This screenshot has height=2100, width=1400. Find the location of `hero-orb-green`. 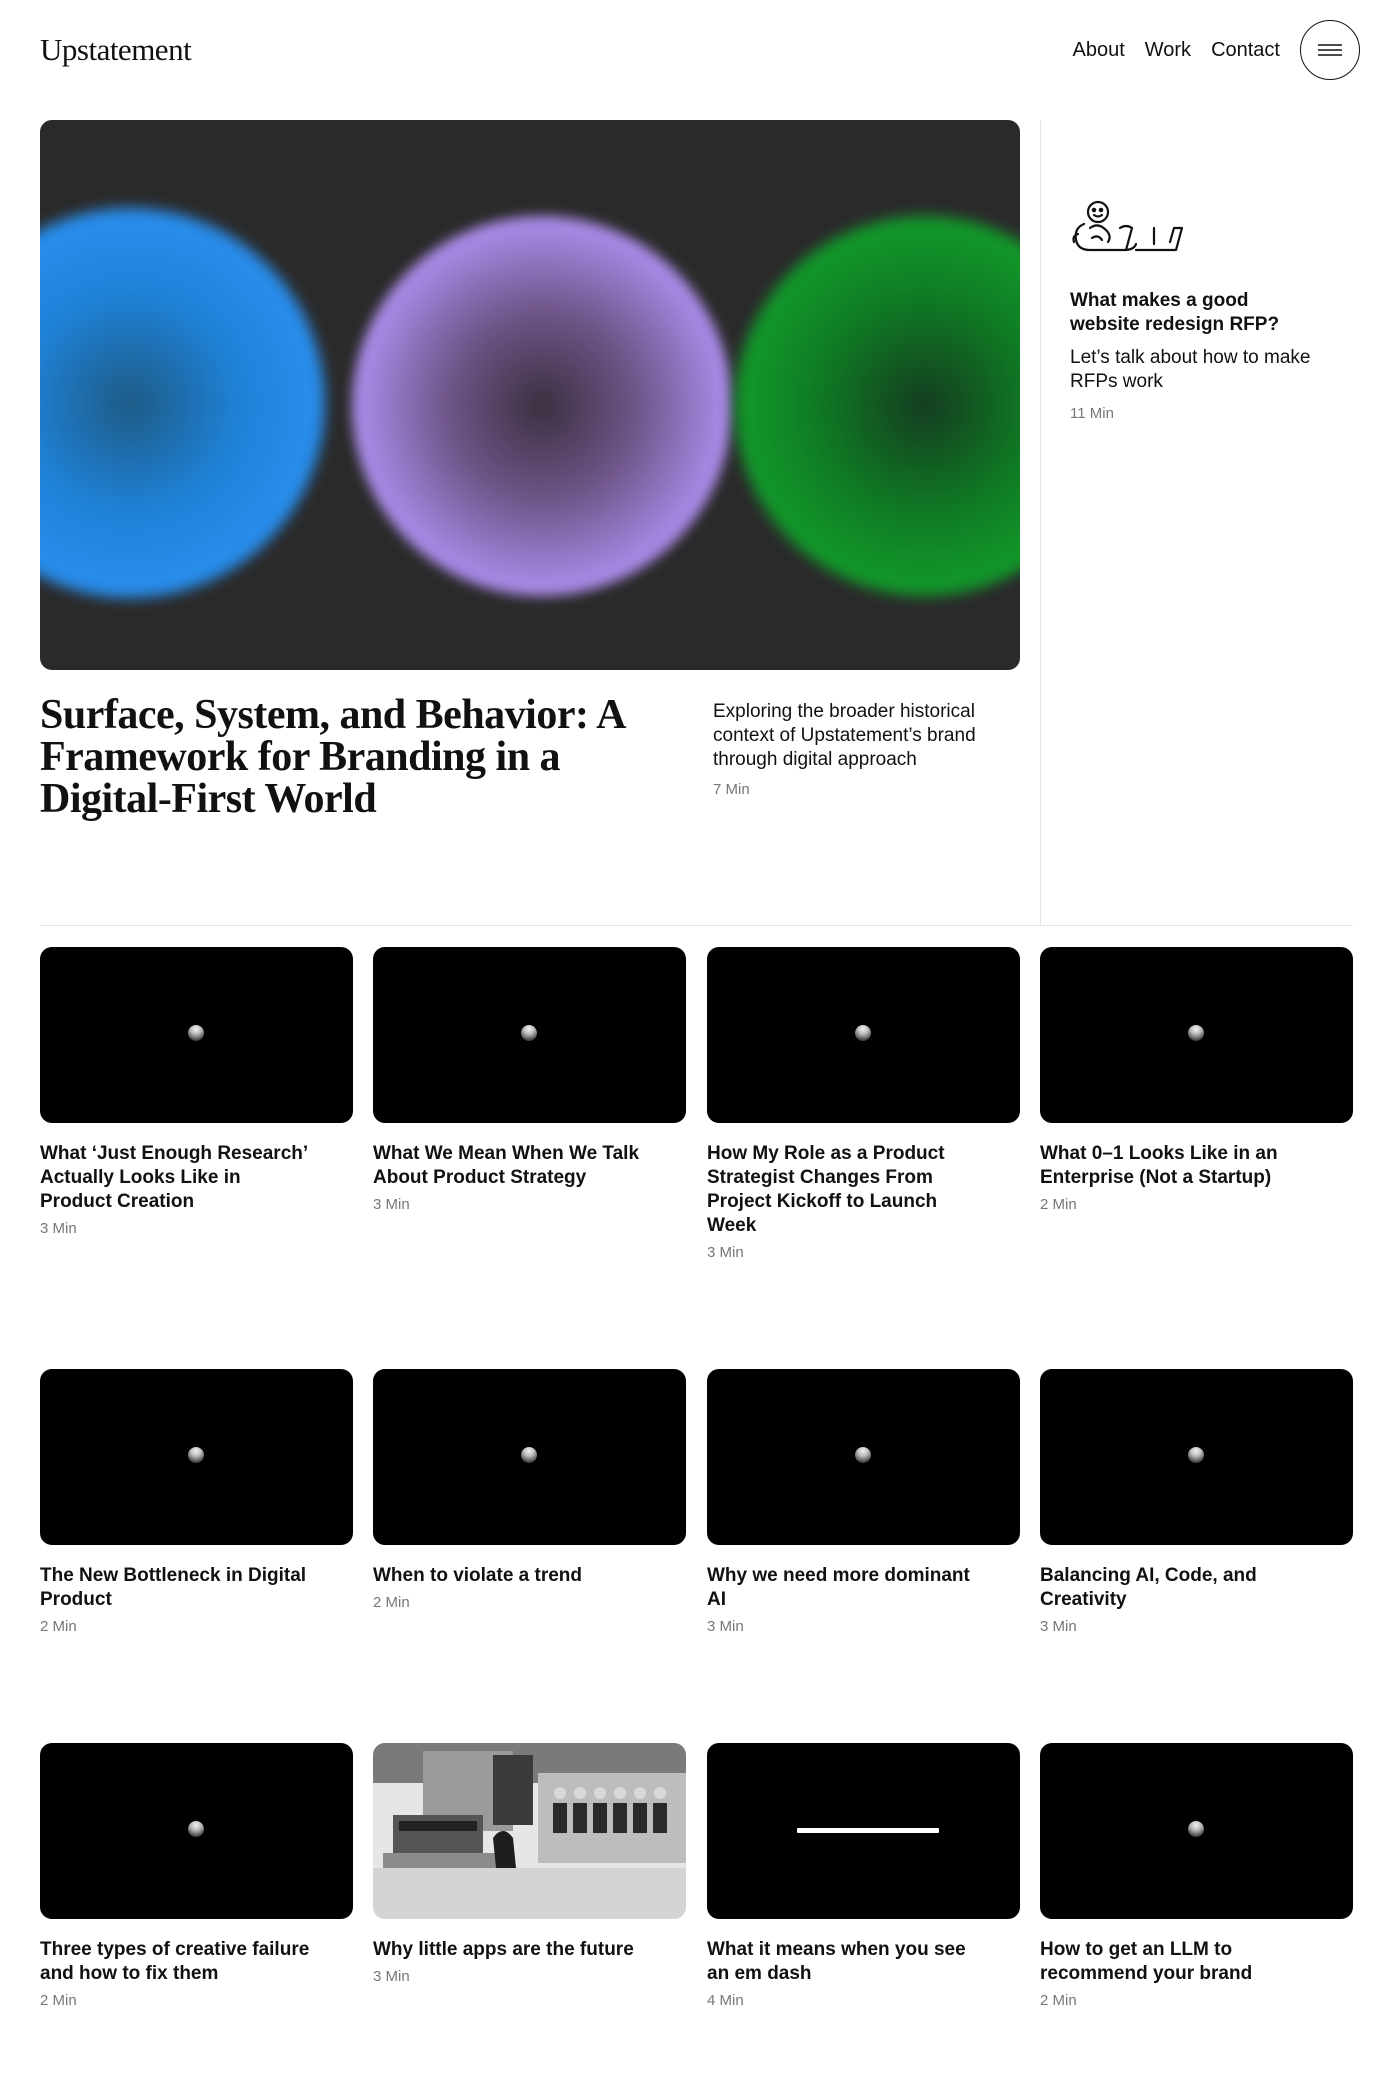

hero-orb-green is located at coordinates (877, 406).